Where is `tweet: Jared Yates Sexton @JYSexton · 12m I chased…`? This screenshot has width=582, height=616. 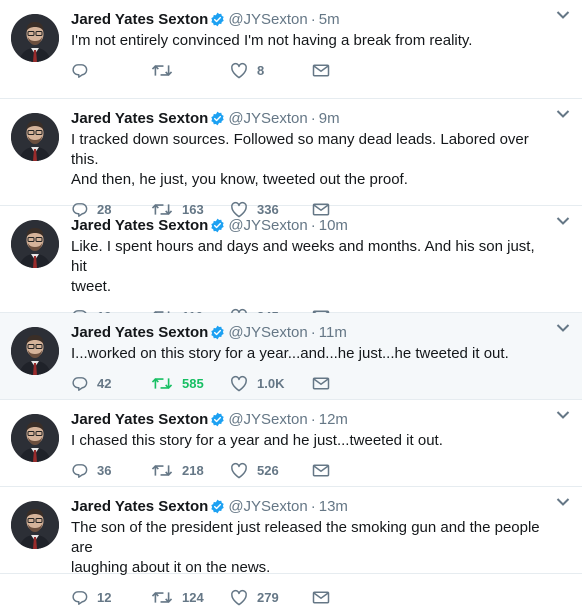
tweet: Jared Yates Sexton @JYSexton · 12m I chased… is located at coordinates (291, 443).